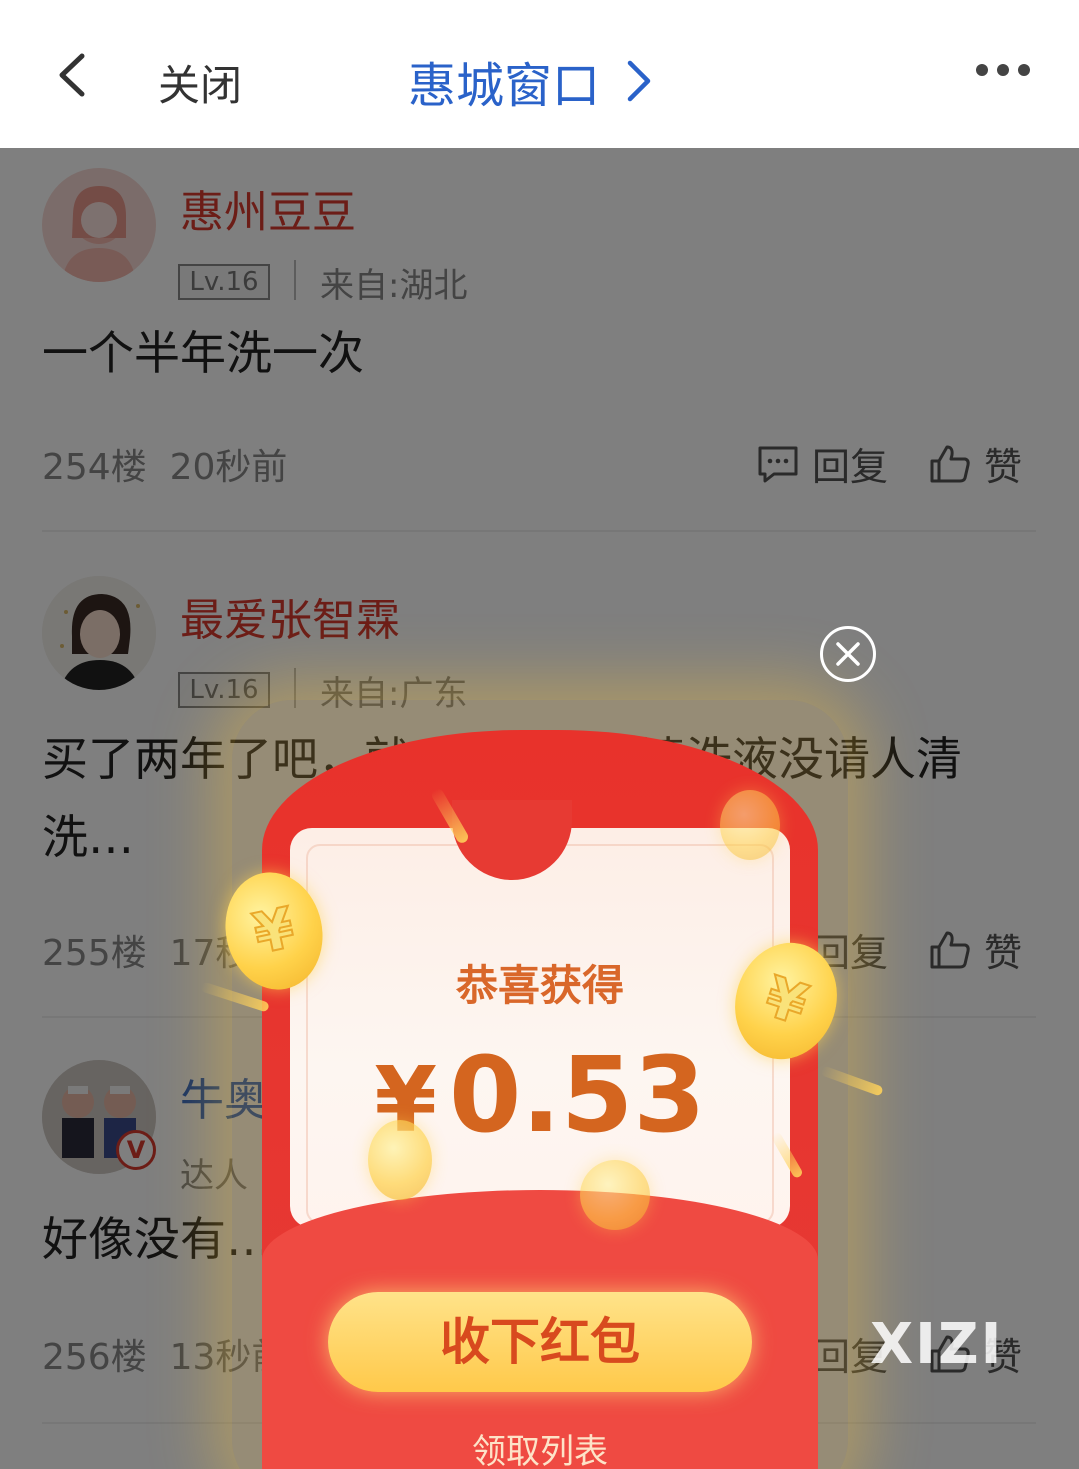 The image size is (1079, 1469). I want to click on top-bar: 关闭 惠城窗口, so click(539, 74).